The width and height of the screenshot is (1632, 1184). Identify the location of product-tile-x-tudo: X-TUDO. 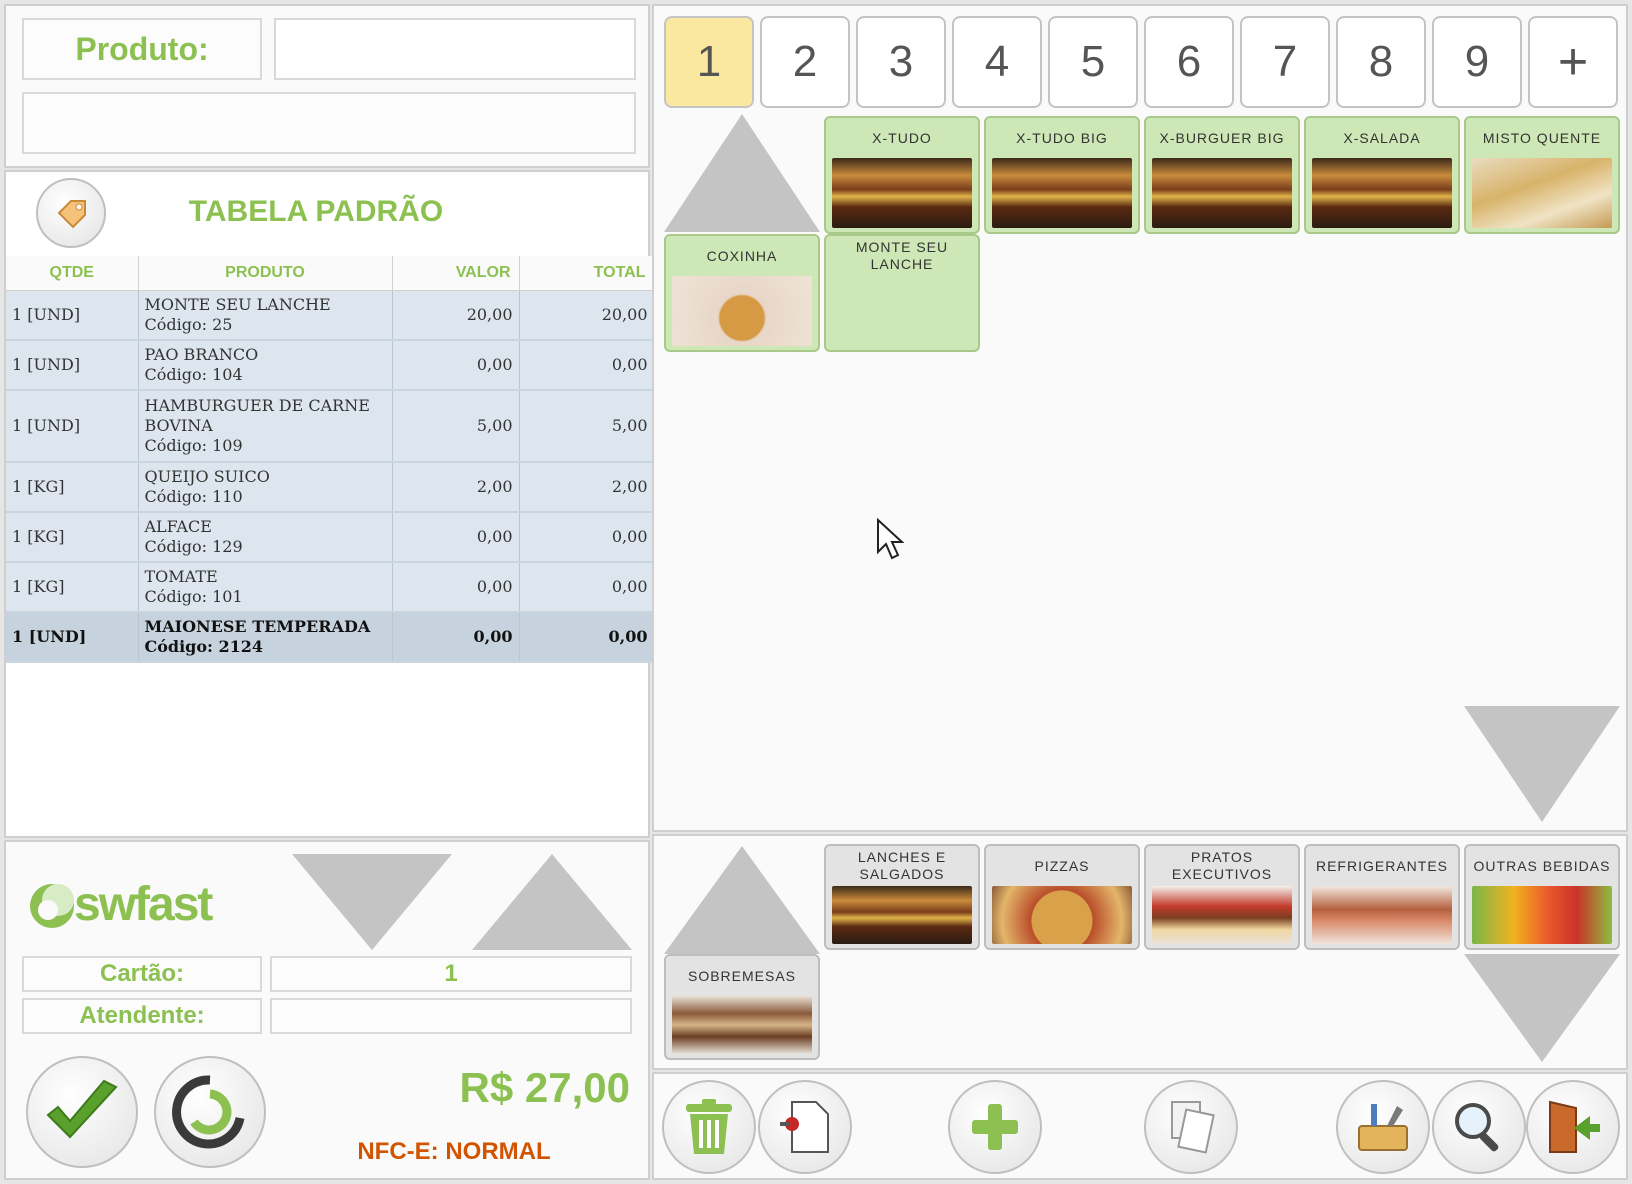
(902, 175).